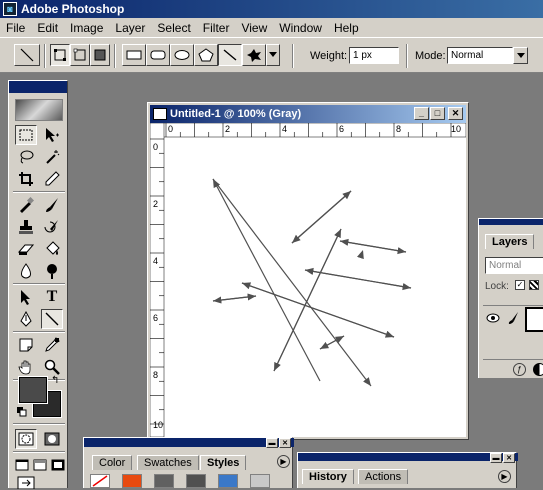  Describe the element at coordinates (38, 87) in the screenshot. I see `toolbox-title-bar` at that location.